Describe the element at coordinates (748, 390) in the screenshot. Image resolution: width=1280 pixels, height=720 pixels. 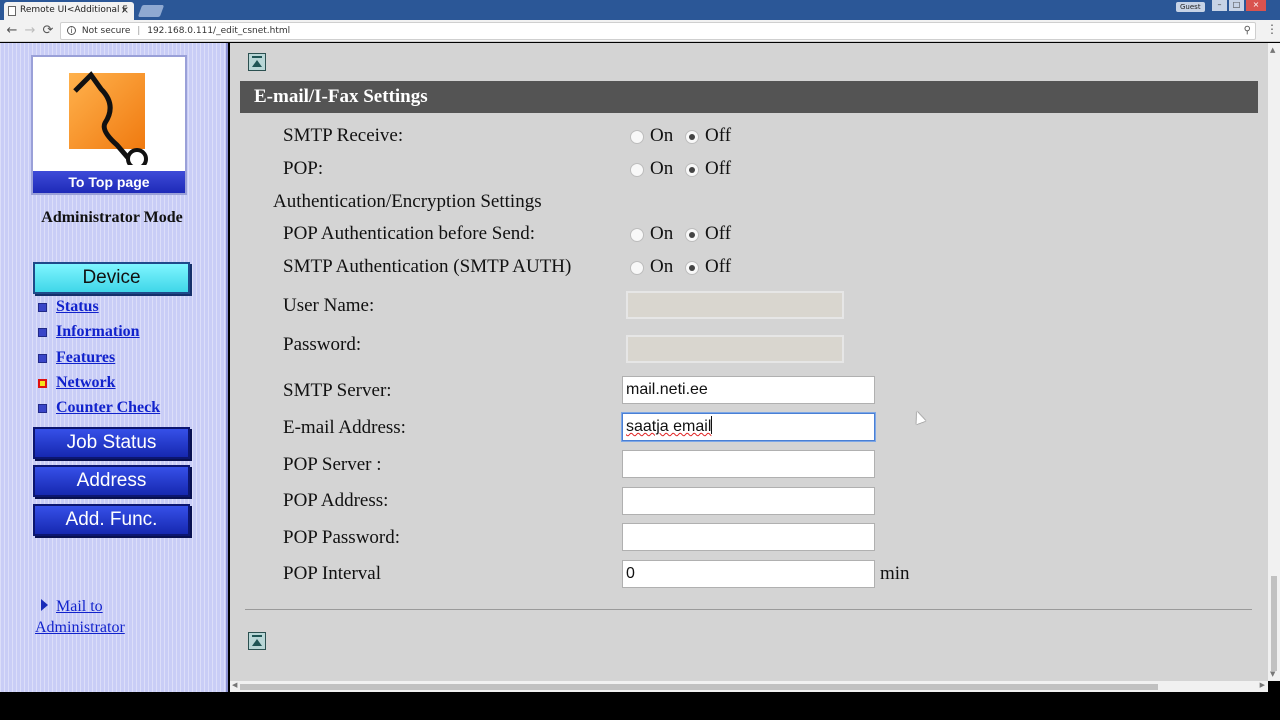
I see `smtp-server-input: mail.neti.ee` at that location.